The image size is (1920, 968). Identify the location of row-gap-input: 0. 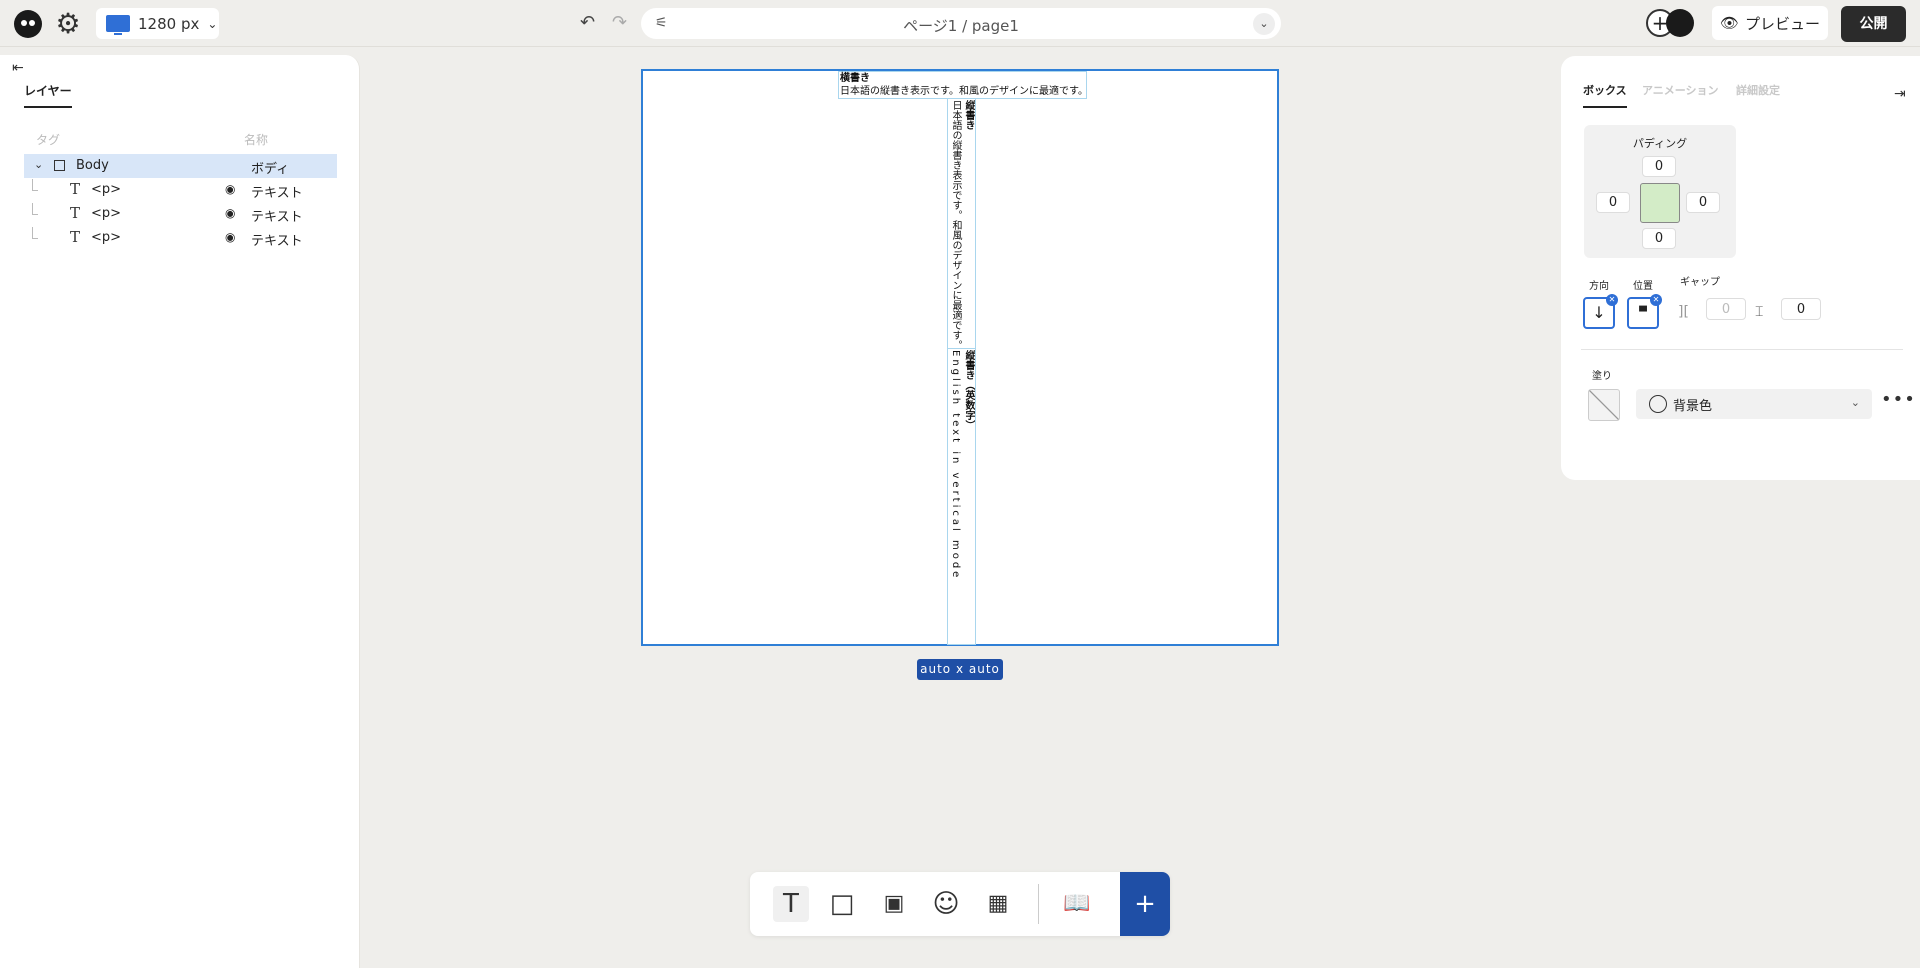
(1801, 309).